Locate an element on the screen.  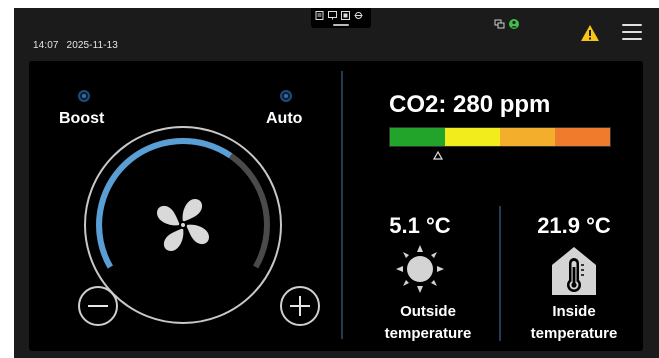
co2-marker-icon is located at coordinates (438, 155).